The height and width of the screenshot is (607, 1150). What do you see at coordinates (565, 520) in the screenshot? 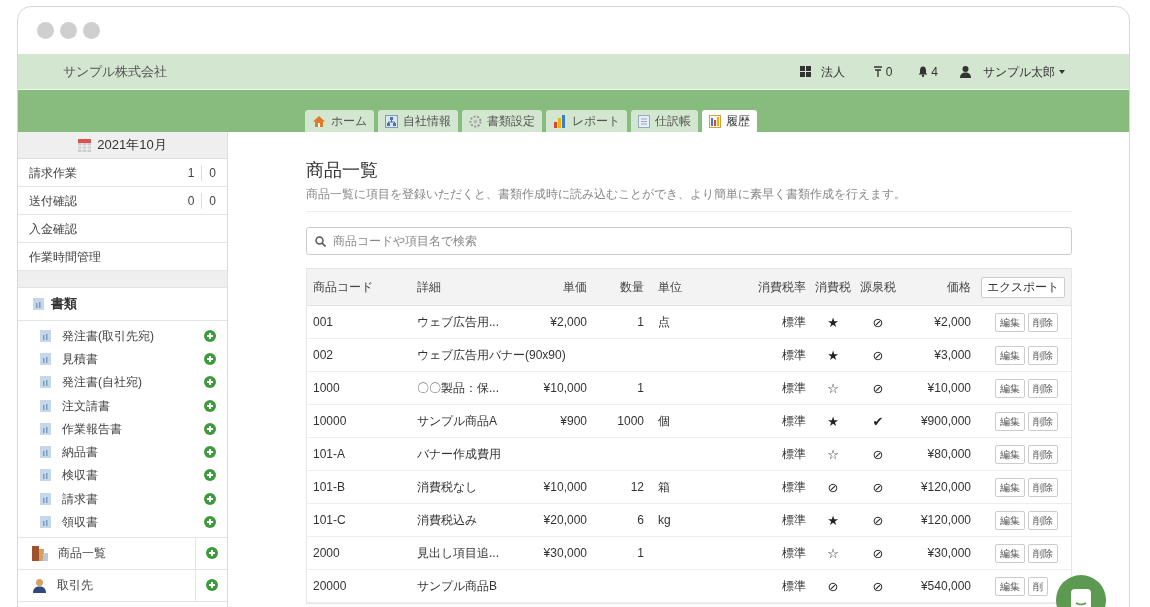
I see `table-cell-text: ¥20,000` at bounding box center [565, 520].